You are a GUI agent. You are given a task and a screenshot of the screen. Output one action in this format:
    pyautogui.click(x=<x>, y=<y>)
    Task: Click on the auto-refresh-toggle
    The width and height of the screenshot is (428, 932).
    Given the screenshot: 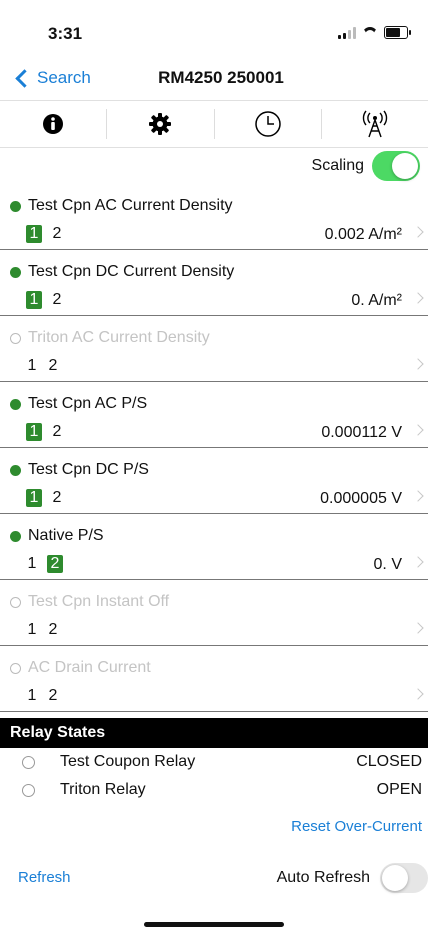 What is the action you would take?
    pyautogui.click(x=404, y=878)
    